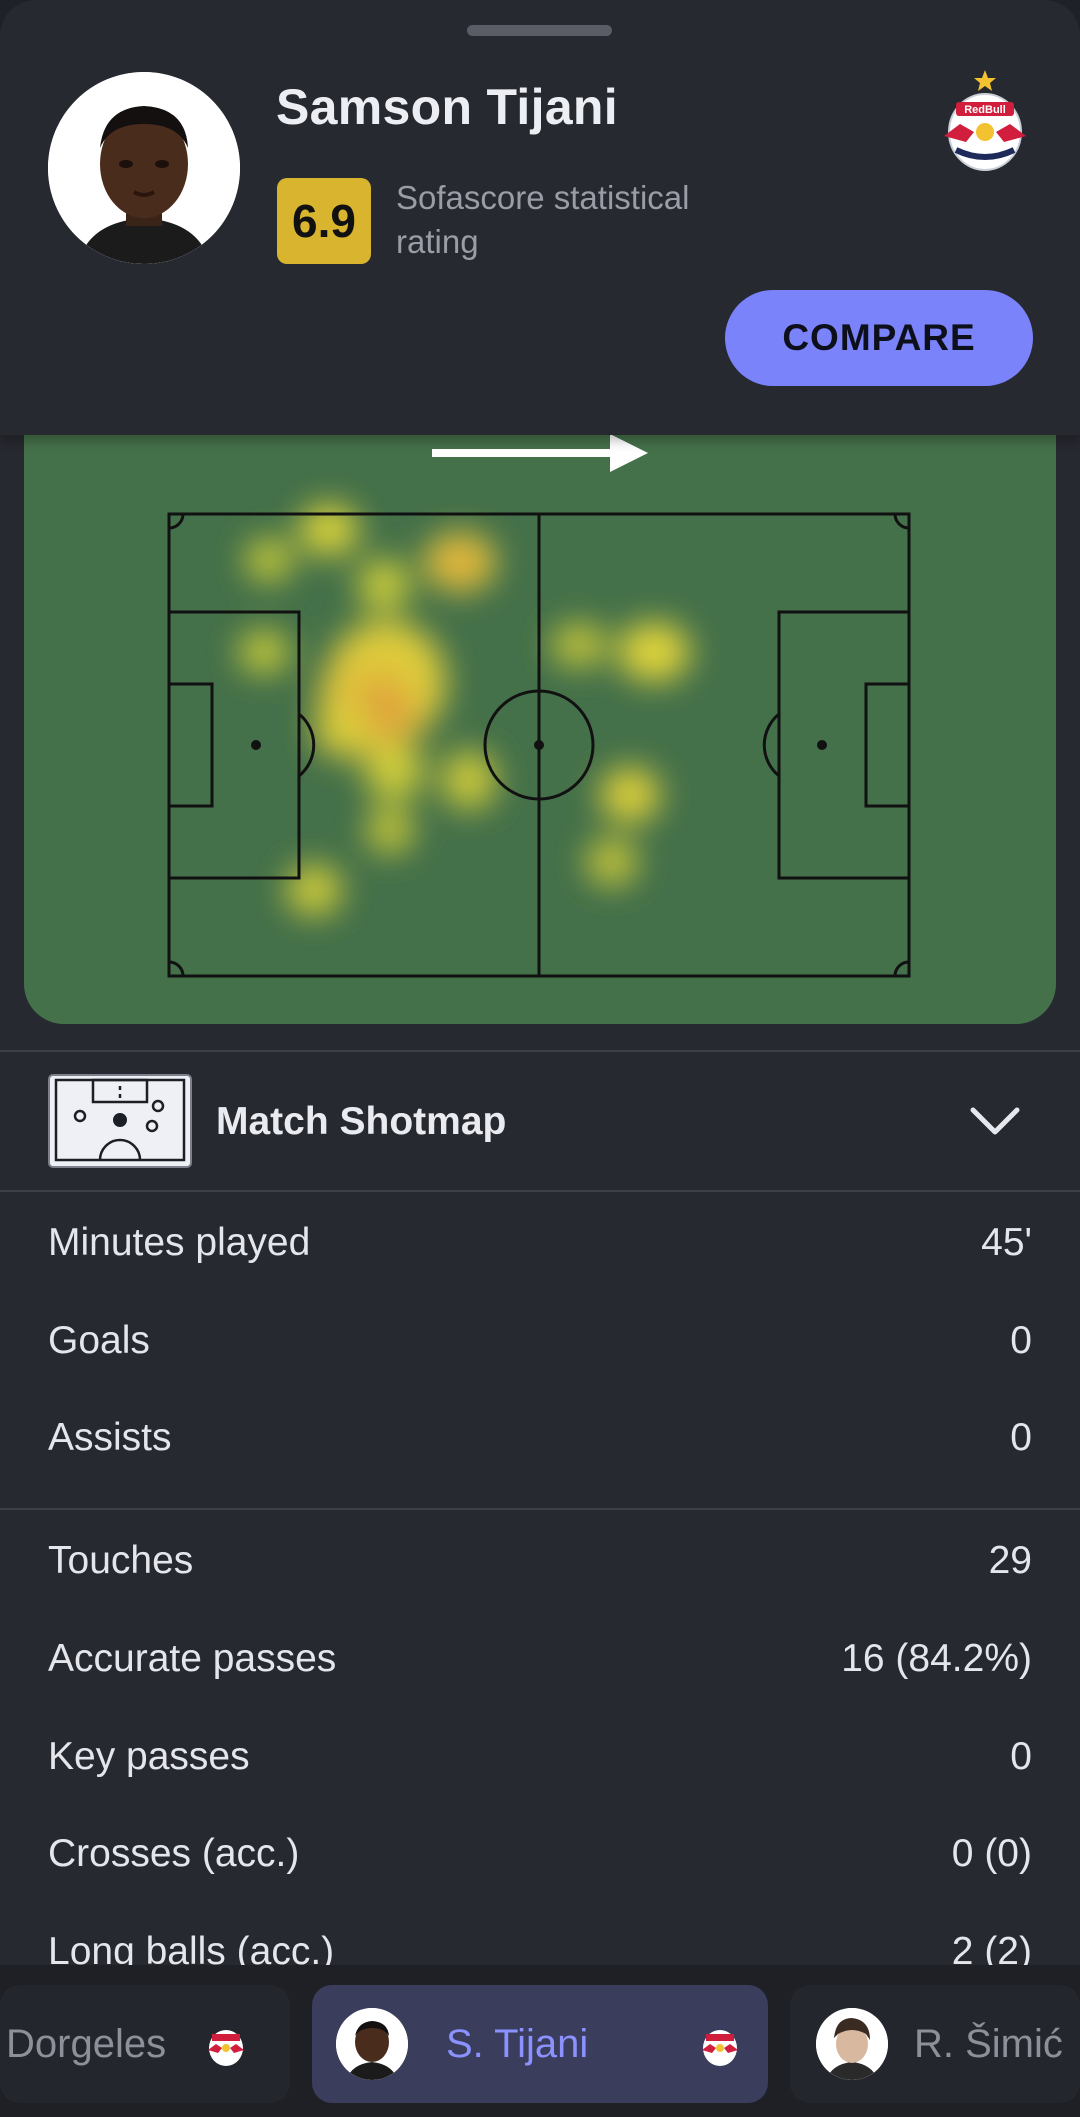  I want to click on player-avatar, so click(144, 168).